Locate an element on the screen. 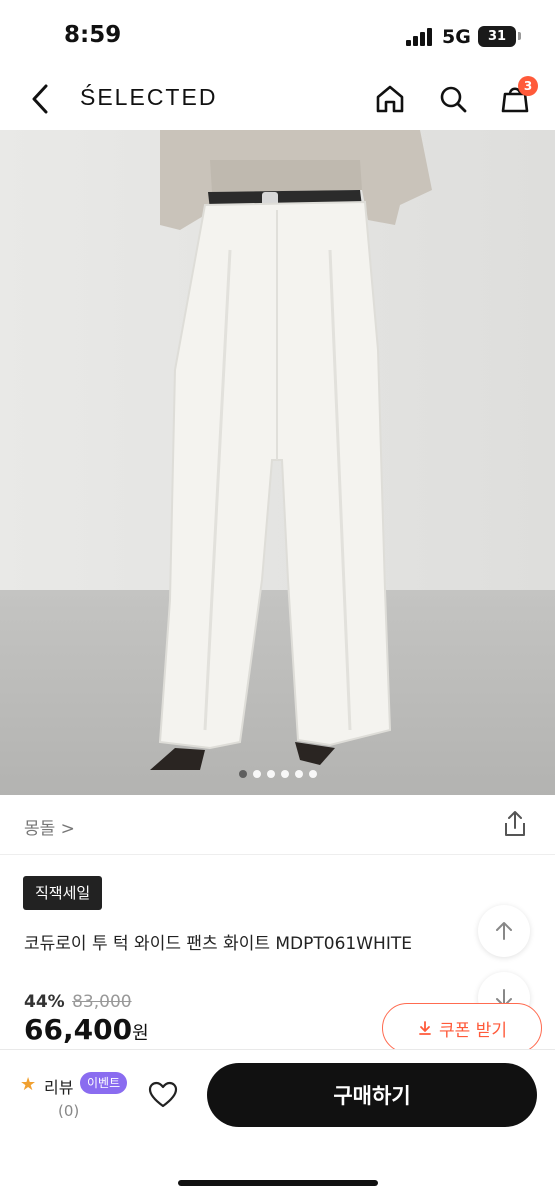 The height and width of the screenshot is (1200, 555). home-button is located at coordinates (390, 99).